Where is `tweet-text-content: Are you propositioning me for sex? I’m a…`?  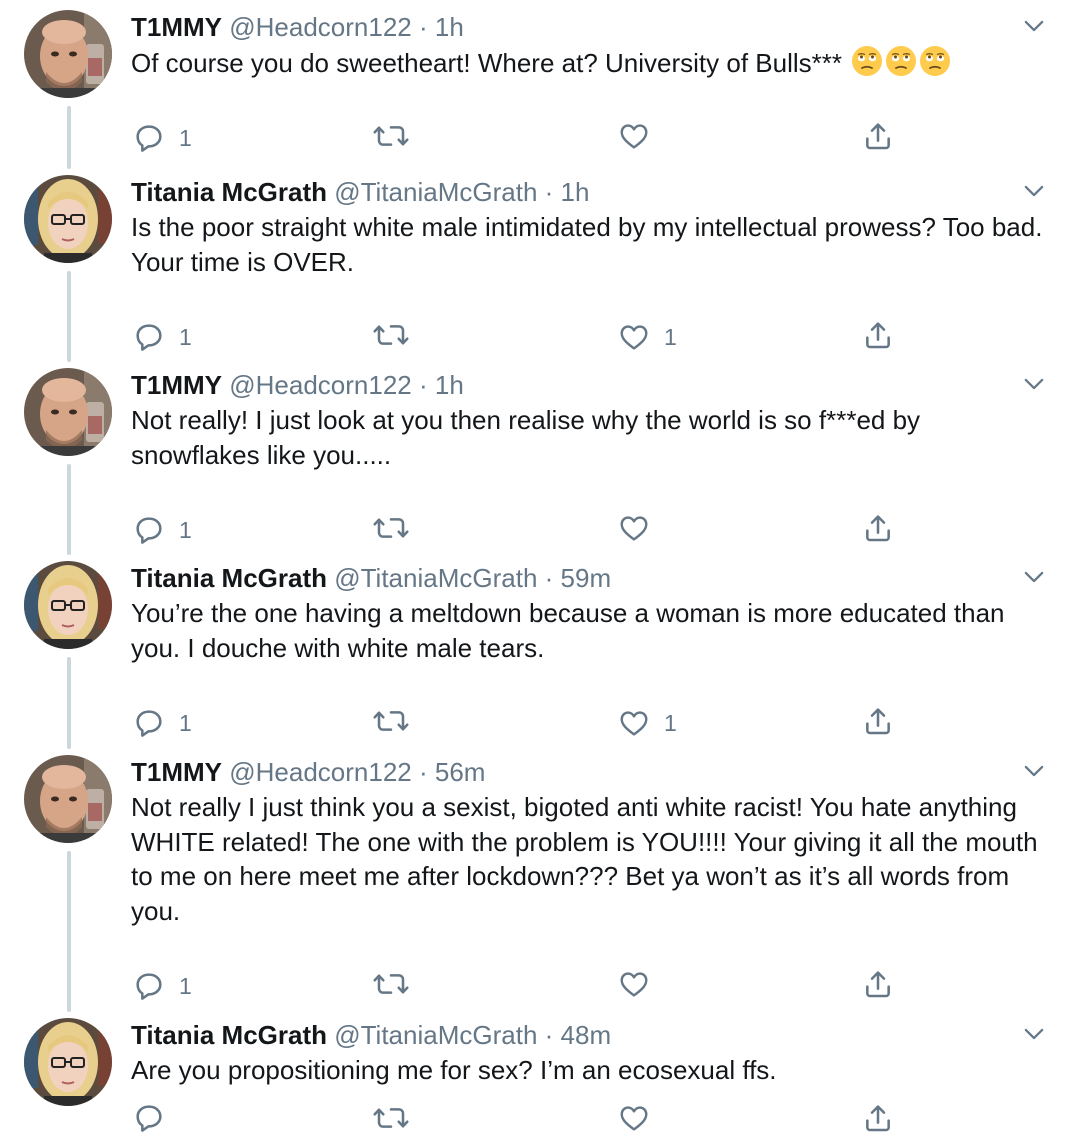 tweet-text-content: Are you propositioning me for sex? I’m a… is located at coordinates (454, 1070).